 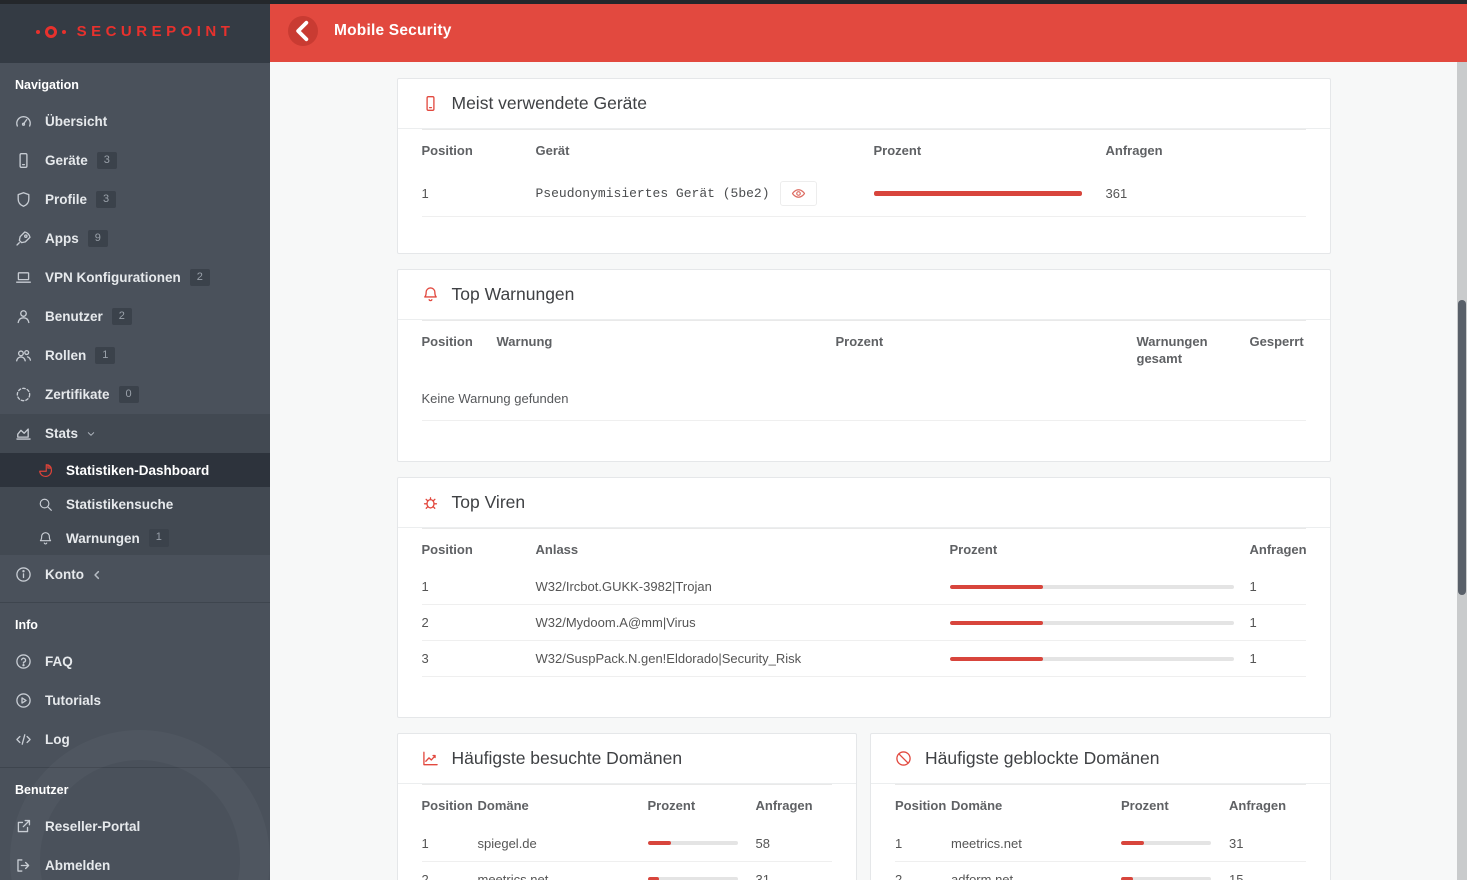 I want to click on gauge-icon, so click(x=23, y=121).